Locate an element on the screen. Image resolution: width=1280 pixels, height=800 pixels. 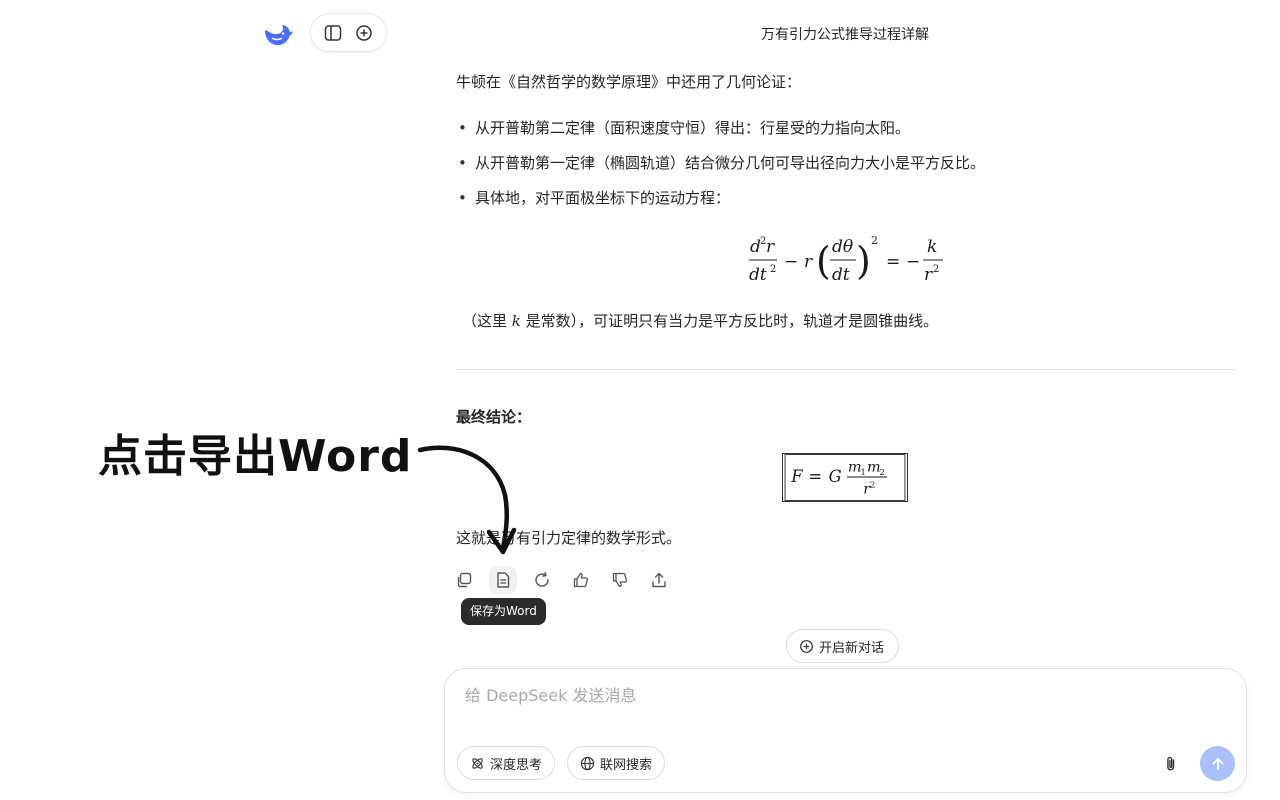
copy-icon is located at coordinates (464, 580).